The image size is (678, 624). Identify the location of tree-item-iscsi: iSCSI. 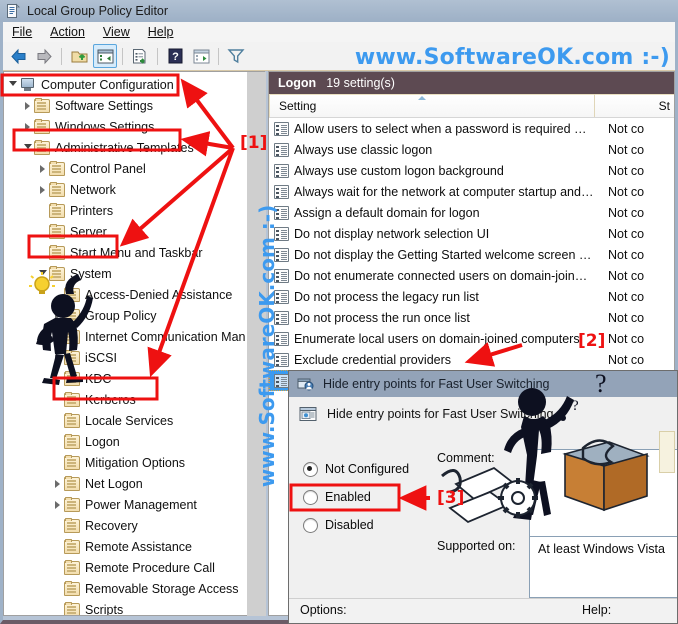
(127, 357).